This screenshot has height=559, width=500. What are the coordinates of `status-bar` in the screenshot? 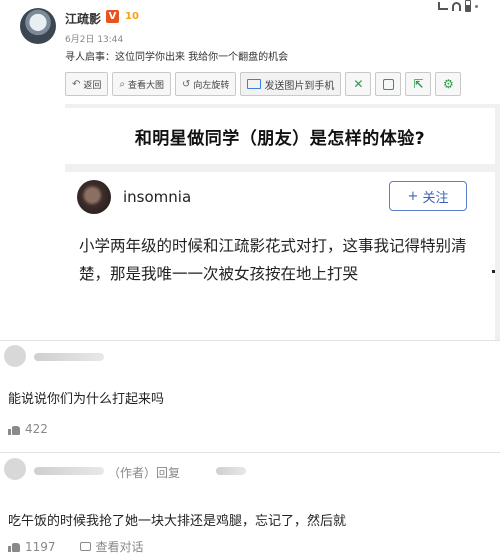 It's located at (458, 6).